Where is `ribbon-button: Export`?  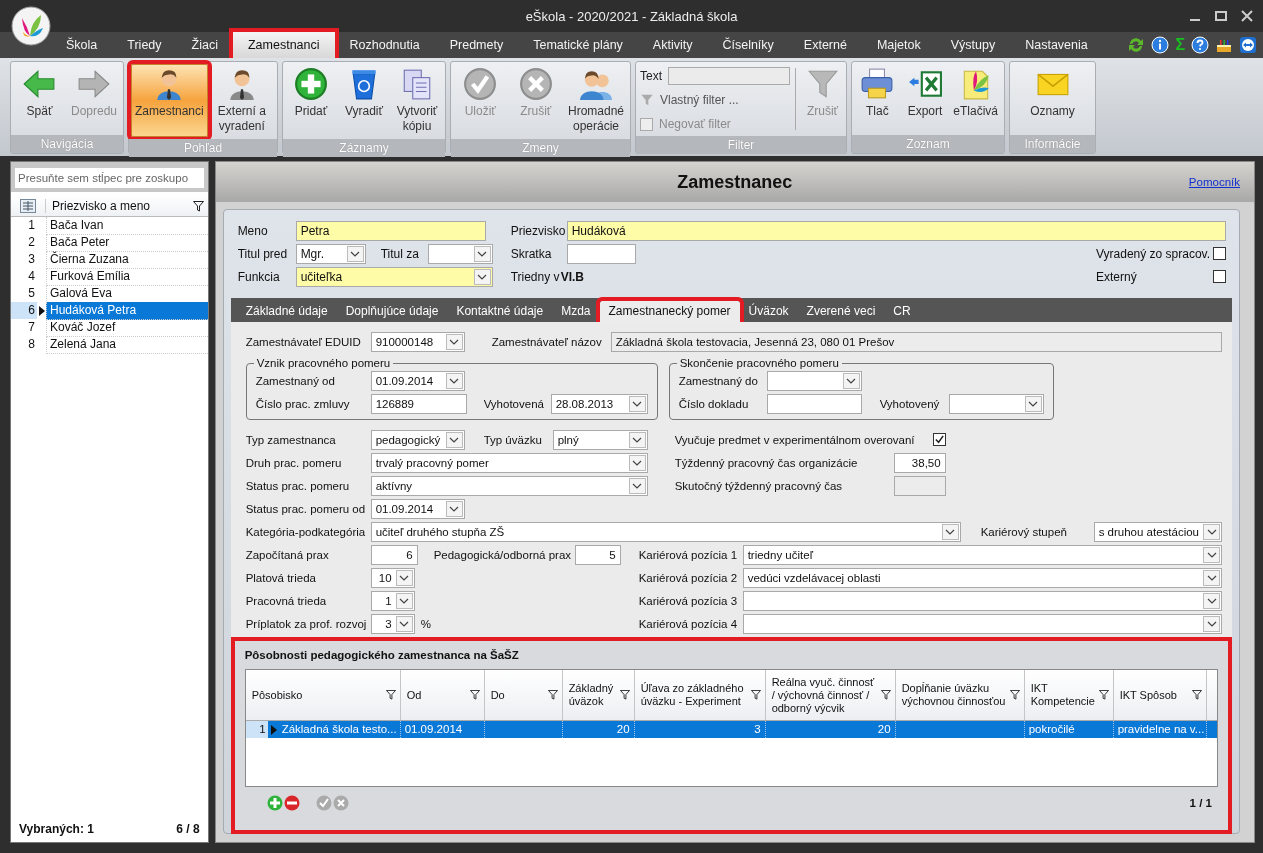
ribbon-button: Export is located at coordinates (925, 98).